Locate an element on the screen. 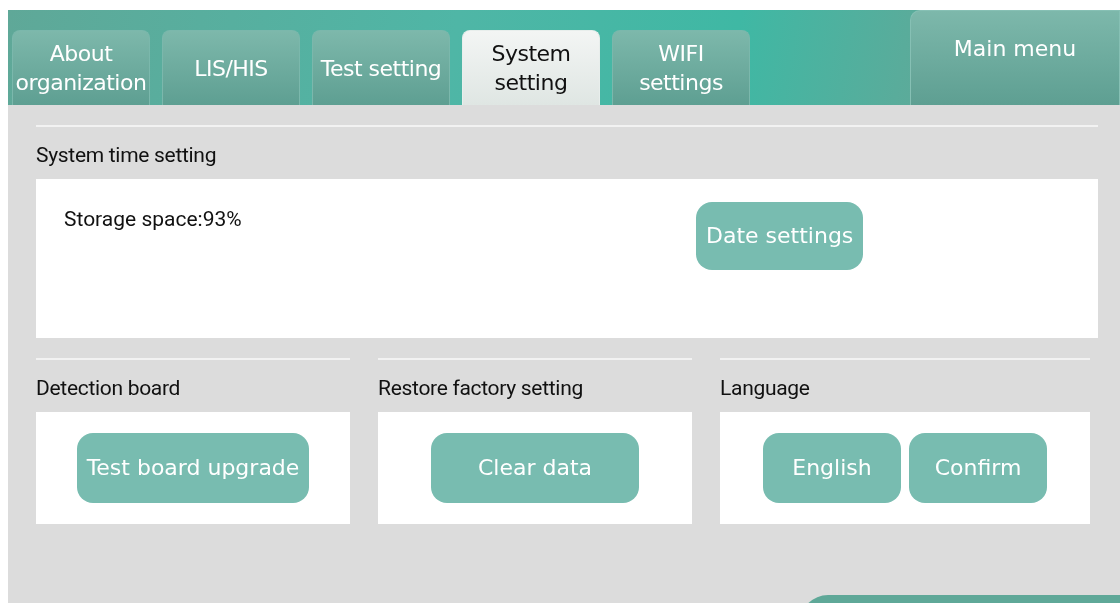 This screenshot has height=603, width=1120. action-button: Confirm is located at coordinates (978, 468).